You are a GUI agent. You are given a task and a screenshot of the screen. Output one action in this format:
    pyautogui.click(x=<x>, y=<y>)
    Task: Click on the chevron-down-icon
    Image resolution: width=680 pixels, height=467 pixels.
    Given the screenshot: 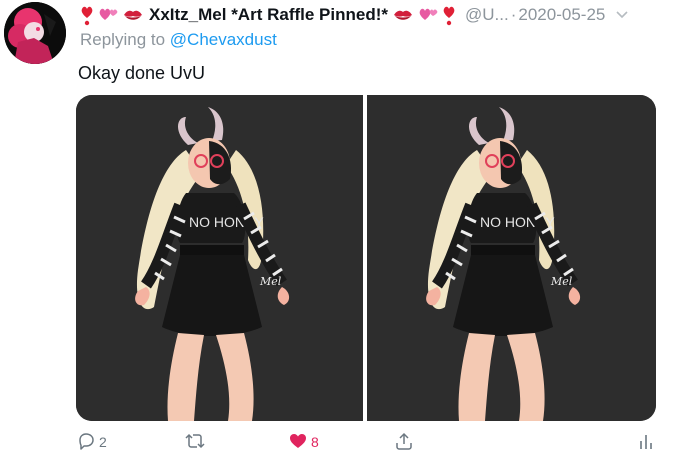 What is the action you would take?
    pyautogui.click(x=622, y=15)
    